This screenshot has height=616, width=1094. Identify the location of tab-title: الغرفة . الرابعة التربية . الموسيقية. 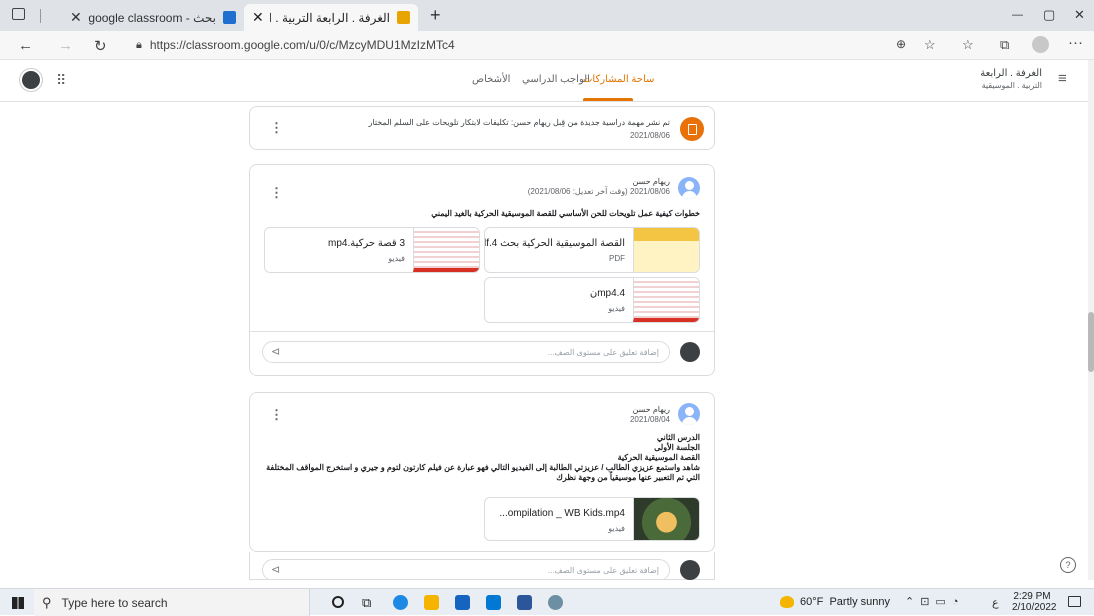
(330, 17).